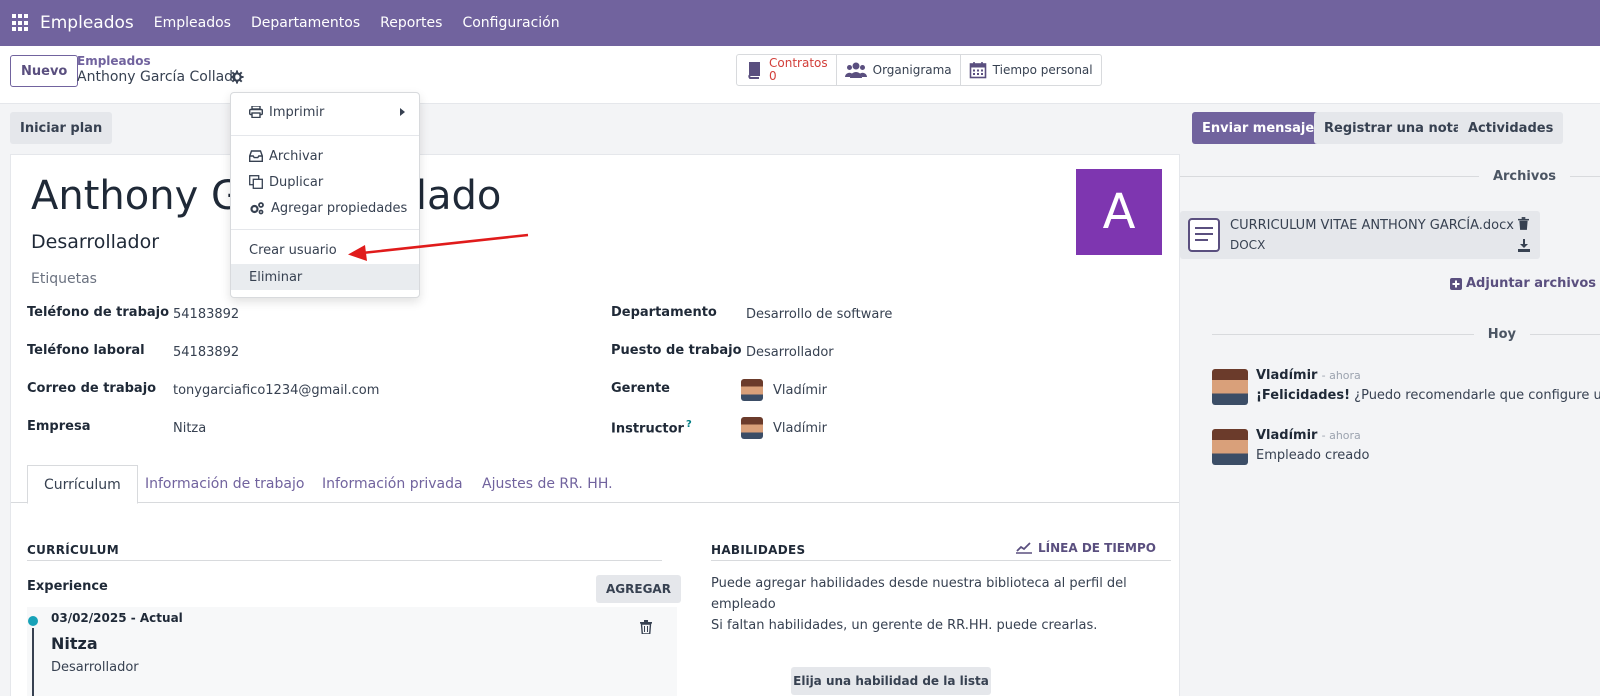 The image size is (1600, 696). What do you see at coordinates (646, 627) in the screenshot?
I see `trash-icon` at bounding box center [646, 627].